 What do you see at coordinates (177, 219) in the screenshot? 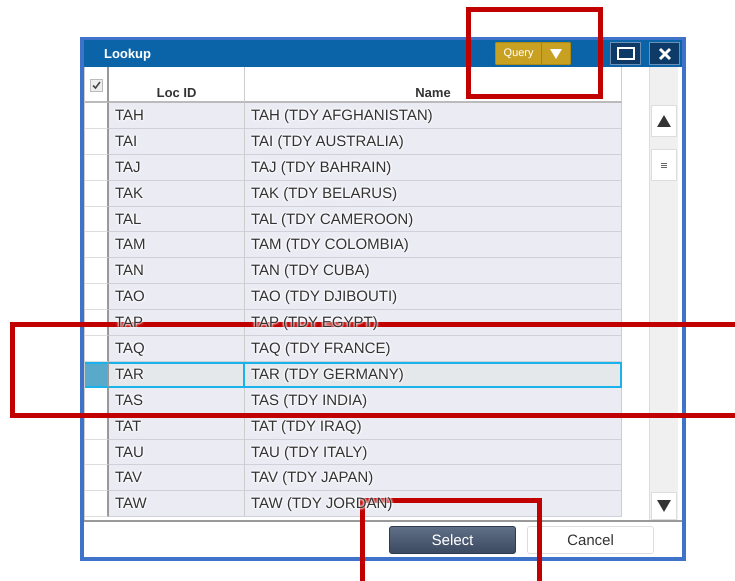
I see `table-cell: TAL` at bounding box center [177, 219].